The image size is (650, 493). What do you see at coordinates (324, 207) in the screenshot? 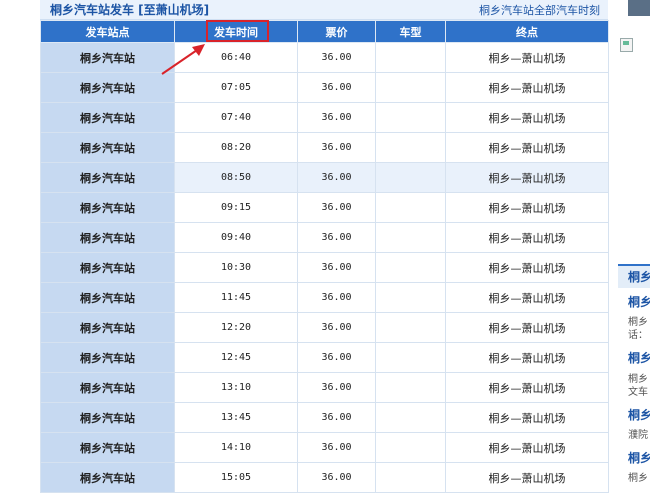
I see `table-row: 桐乡汽车站 09:15 36.00 桐乡—萧山机场` at bounding box center [324, 207].